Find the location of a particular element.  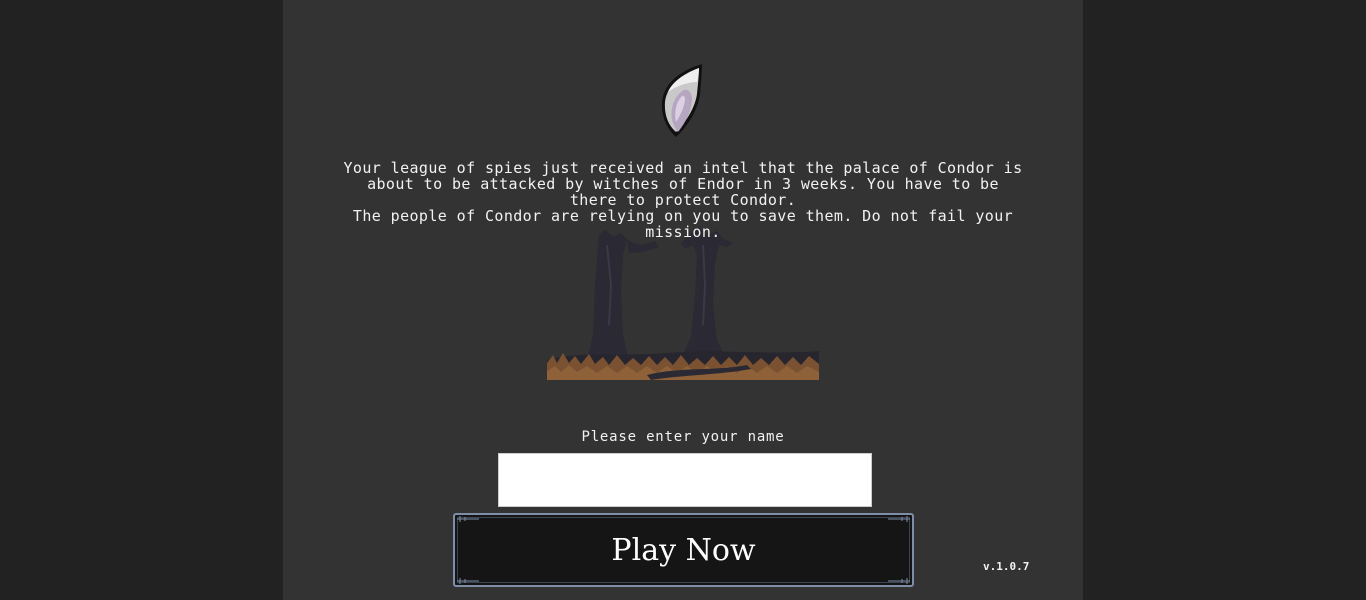

forest-trees-illustration is located at coordinates (683, 302).